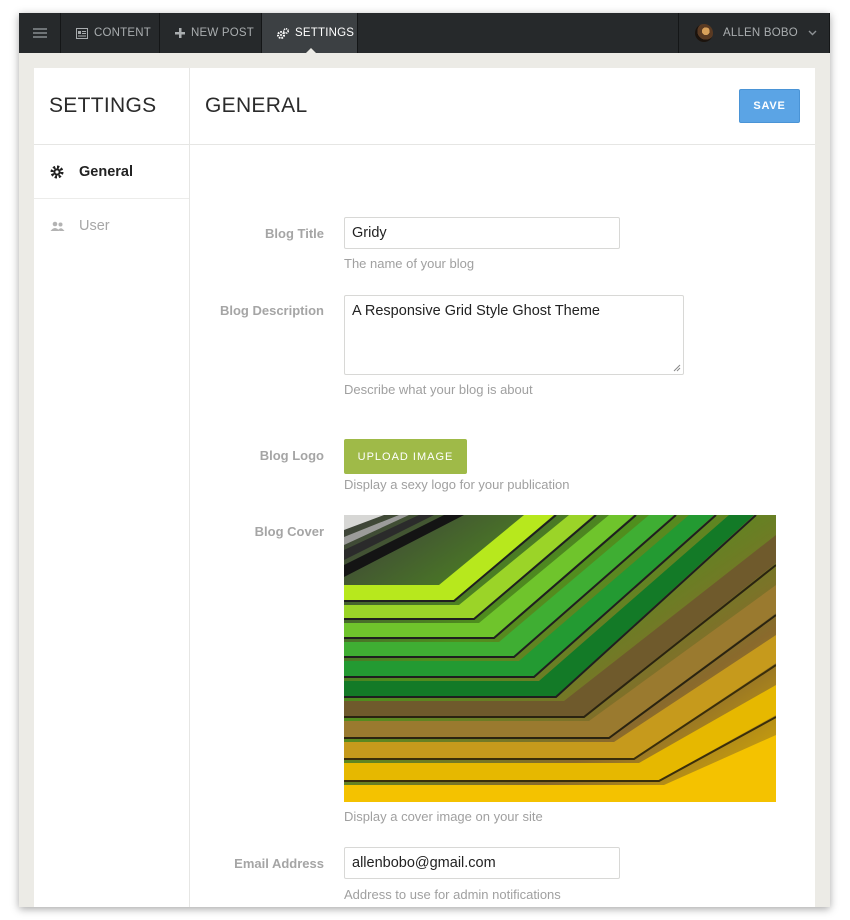  Describe the element at coordinates (704, 33) in the screenshot. I see `avatar` at that location.